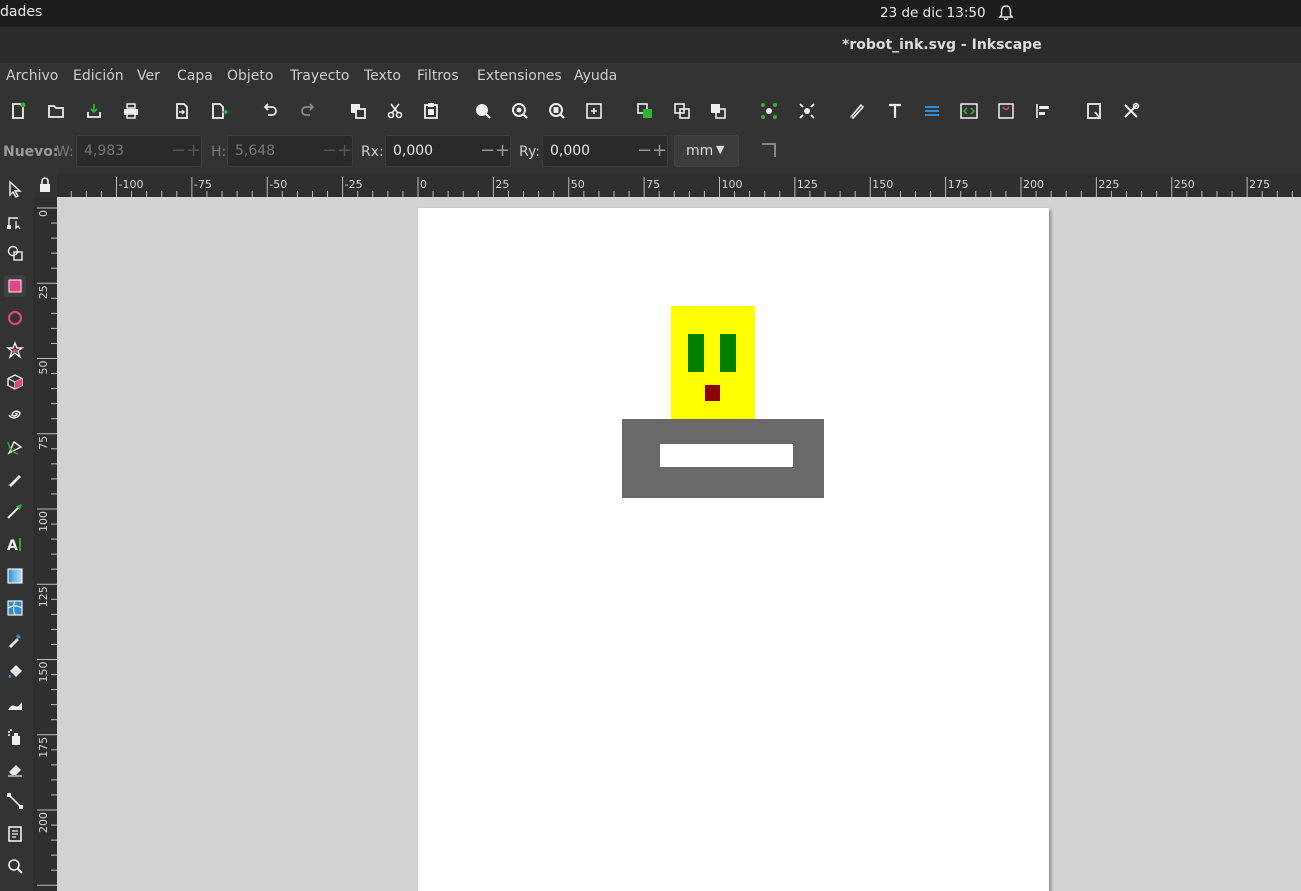  Describe the element at coordinates (358, 111) in the screenshot. I see `duplicate-icon` at that location.